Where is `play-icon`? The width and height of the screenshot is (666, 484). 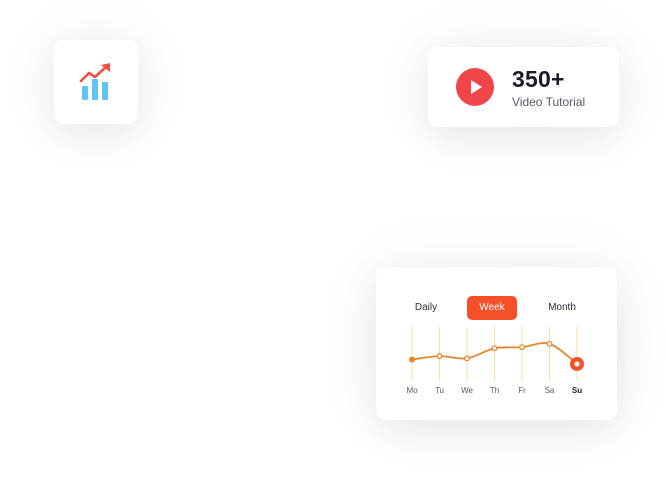
play-icon is located at coordinates (475, 87).